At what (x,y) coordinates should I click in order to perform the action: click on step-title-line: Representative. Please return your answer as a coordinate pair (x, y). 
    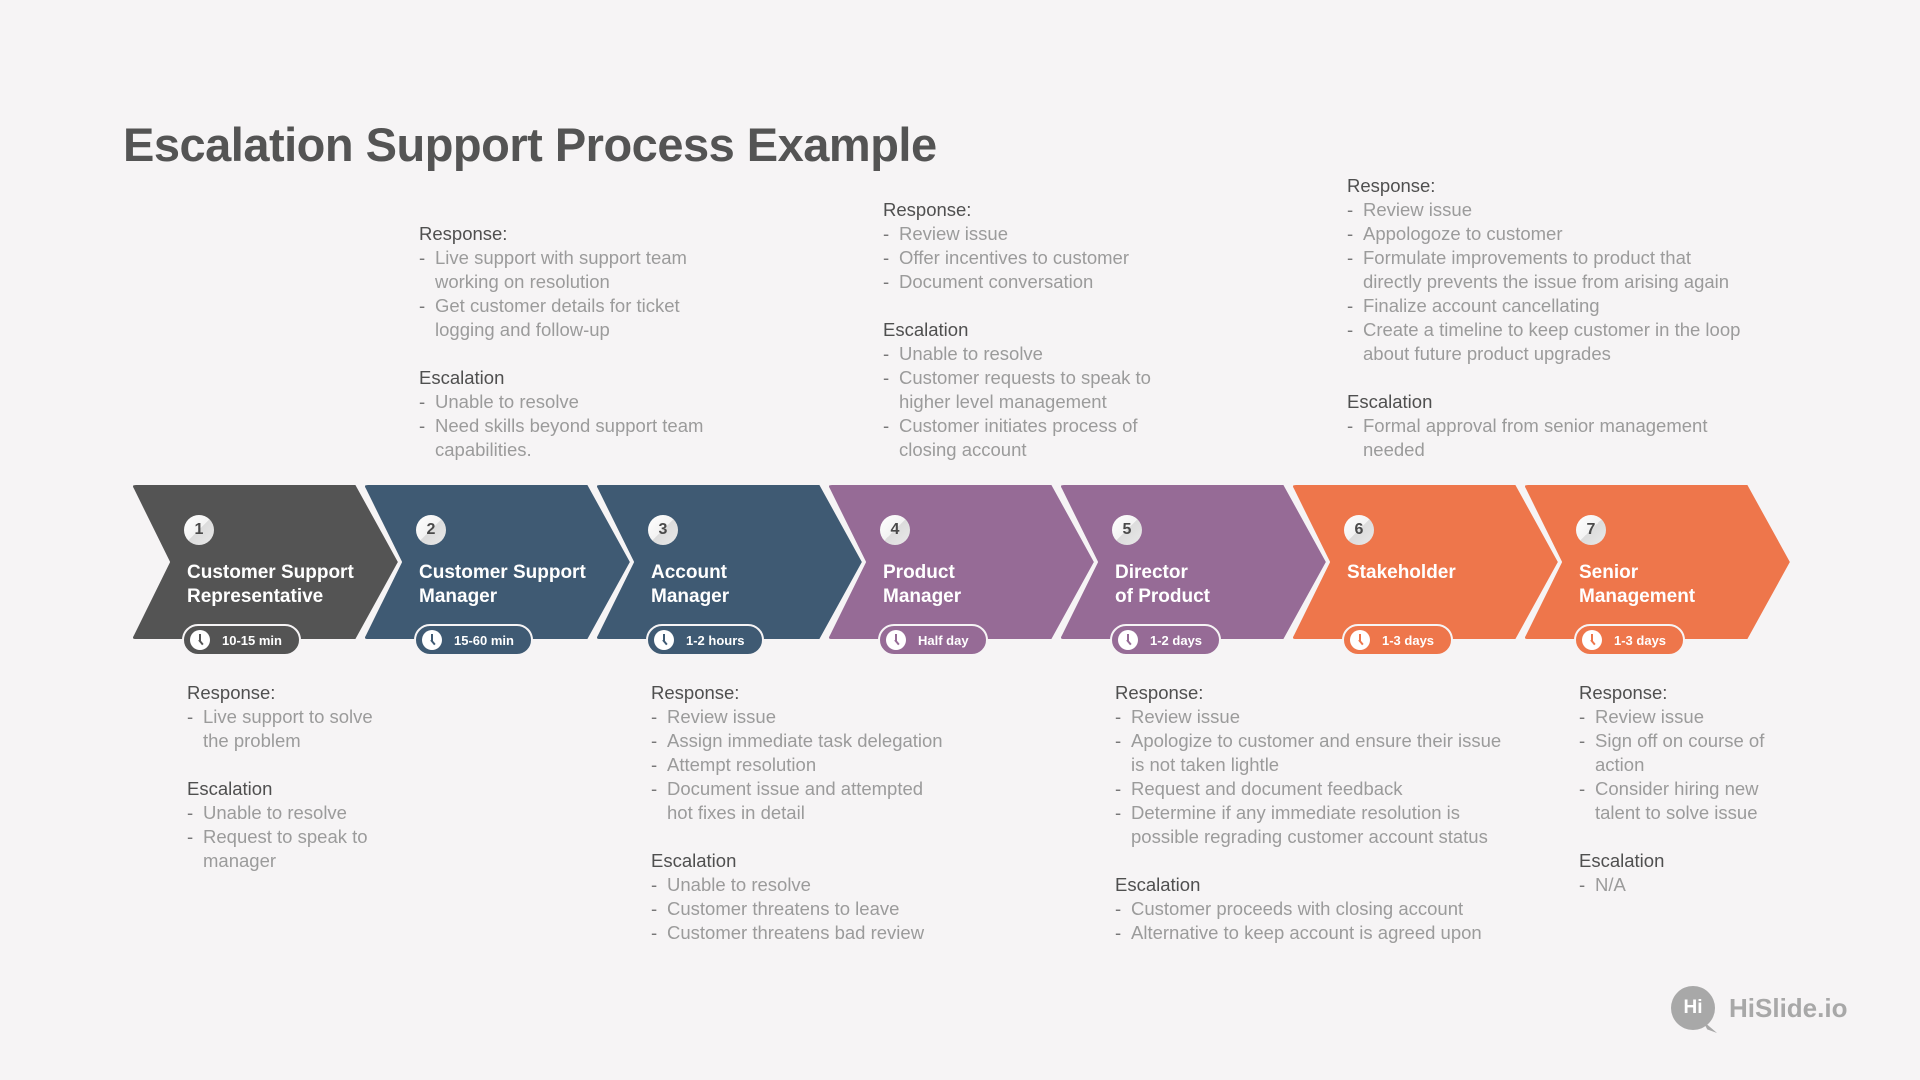
    Looking at the image, I should click on (255, 596).